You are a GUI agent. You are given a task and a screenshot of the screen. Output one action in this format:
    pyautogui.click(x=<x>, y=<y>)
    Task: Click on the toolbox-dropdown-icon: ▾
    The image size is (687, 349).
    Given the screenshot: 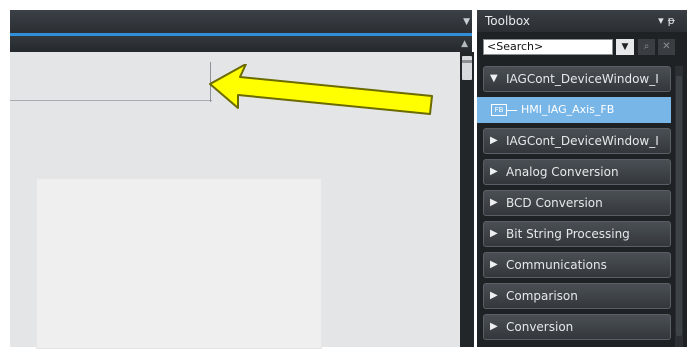 What is the action you would take?
    pyautogui.click(x=663, y=20)
    